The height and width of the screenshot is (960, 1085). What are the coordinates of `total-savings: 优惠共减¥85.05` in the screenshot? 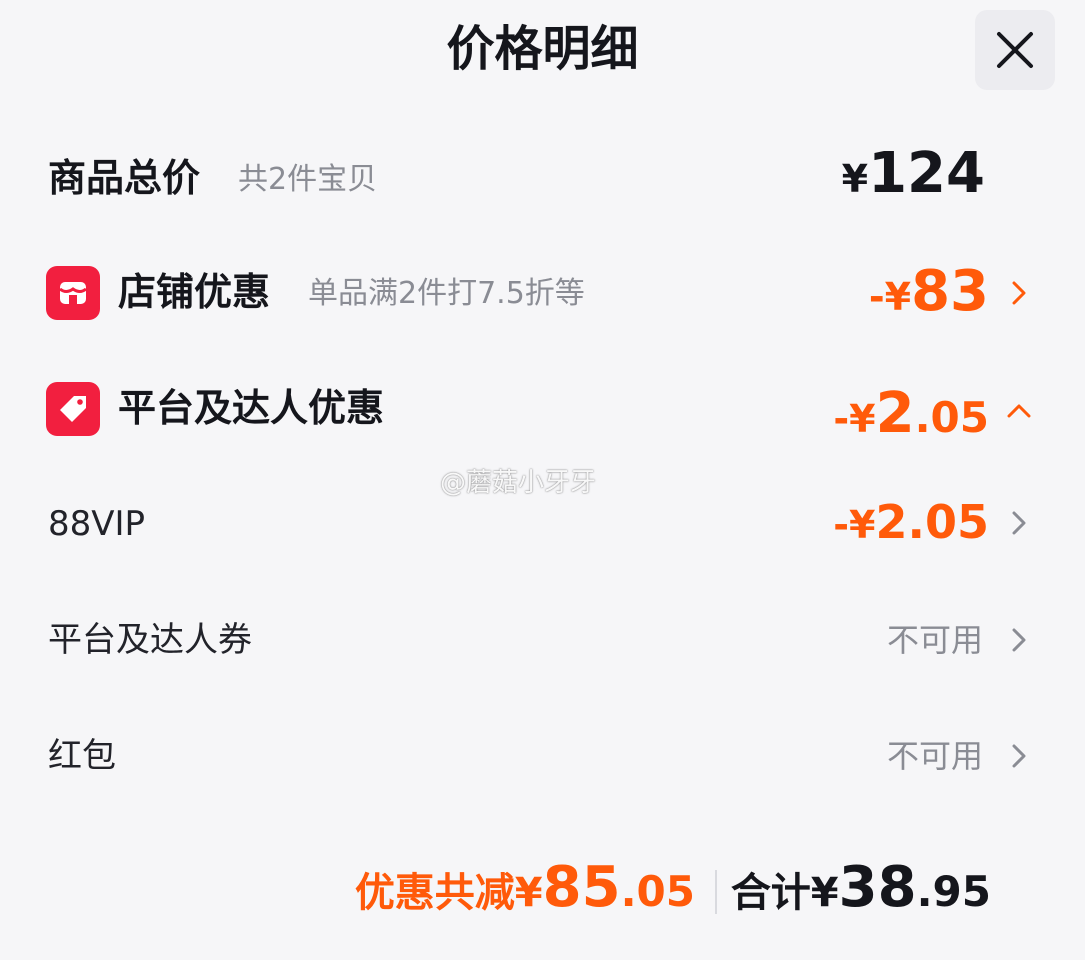 It's located at (525, 894).